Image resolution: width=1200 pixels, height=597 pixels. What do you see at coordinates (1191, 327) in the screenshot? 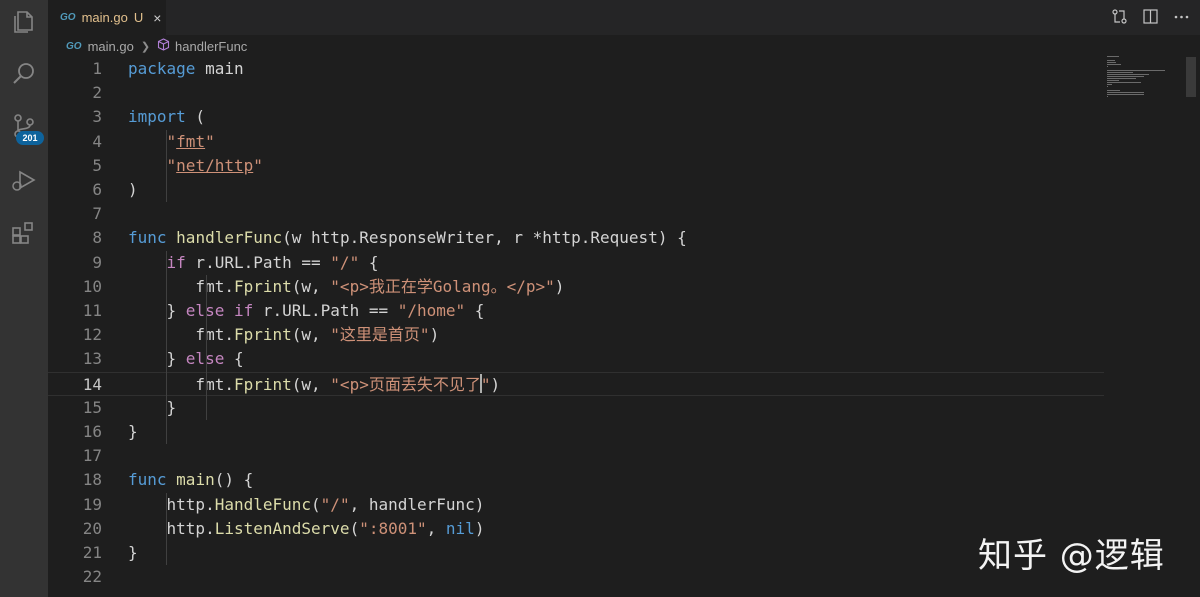
I see `scrollbar` at bounding box center [1191, 327].